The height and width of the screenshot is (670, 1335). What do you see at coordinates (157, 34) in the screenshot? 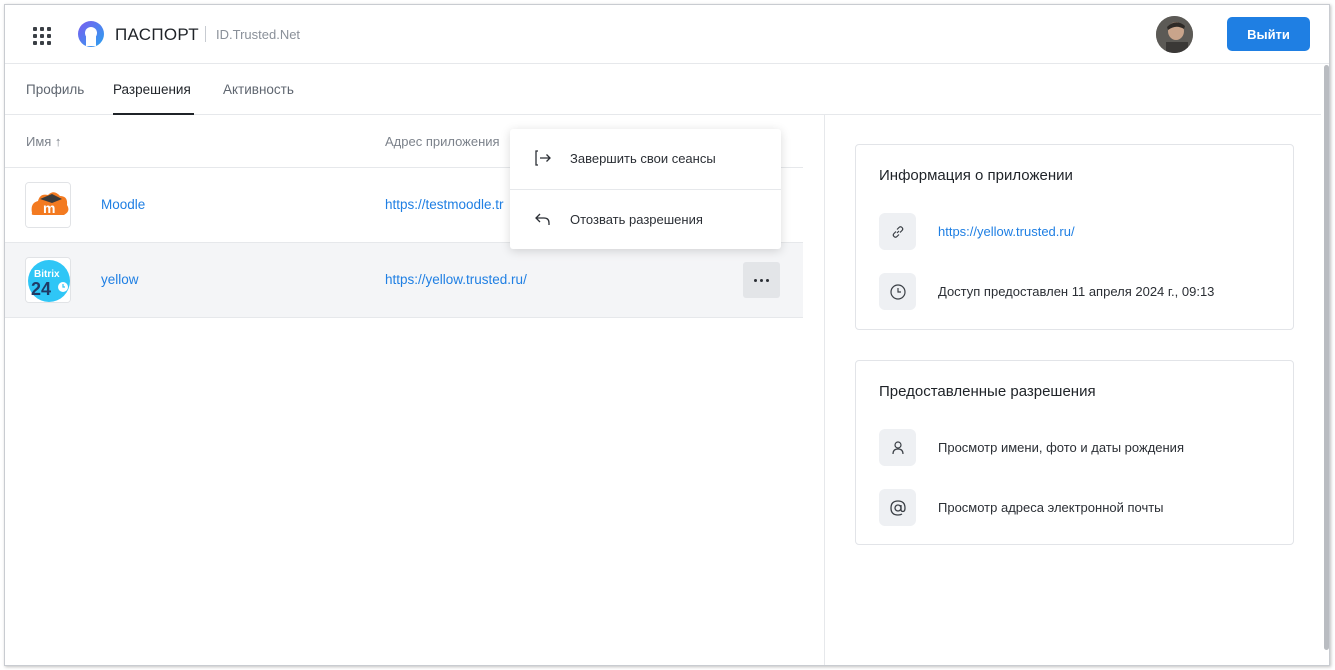
I see `brand-title: ПАСПОРТ` at bounding box center [157, 34].